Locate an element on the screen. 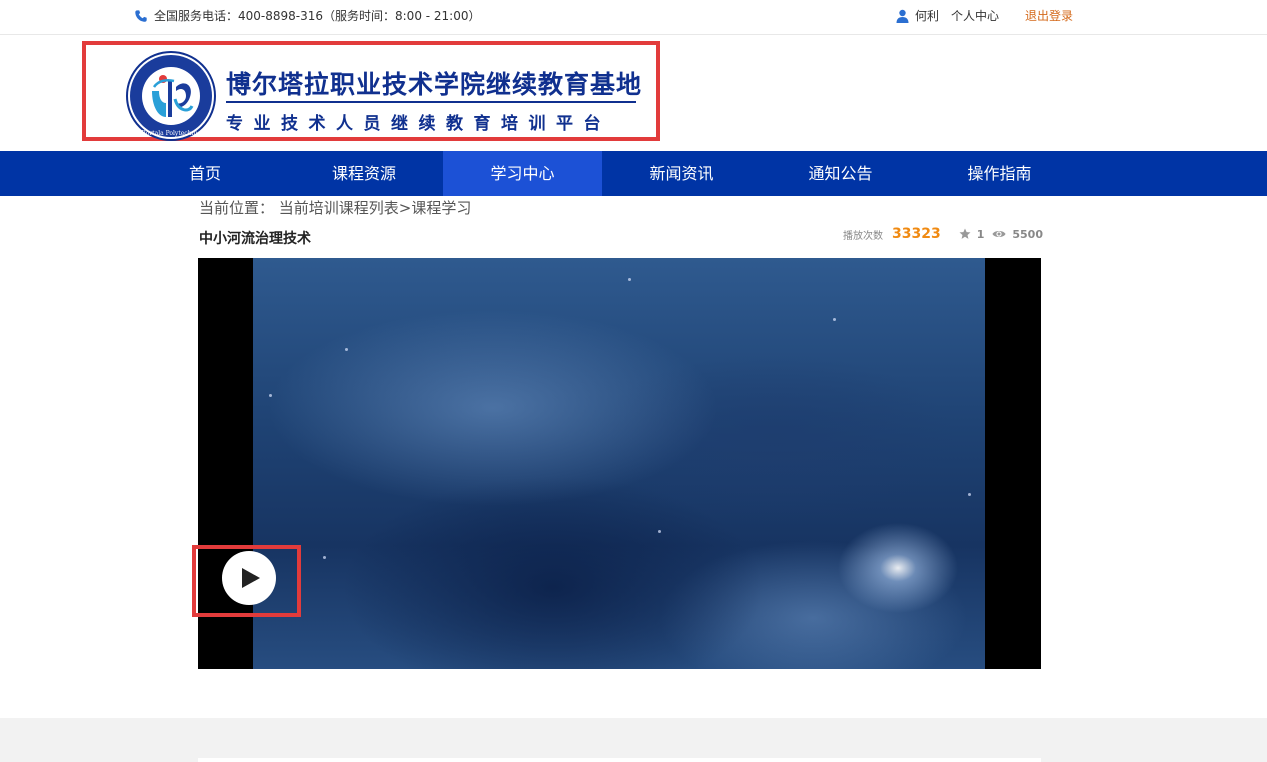 The height and width of the screenshot is (762, 1267). logout-link: 退出登录 is located at coordinates (1049, 15).